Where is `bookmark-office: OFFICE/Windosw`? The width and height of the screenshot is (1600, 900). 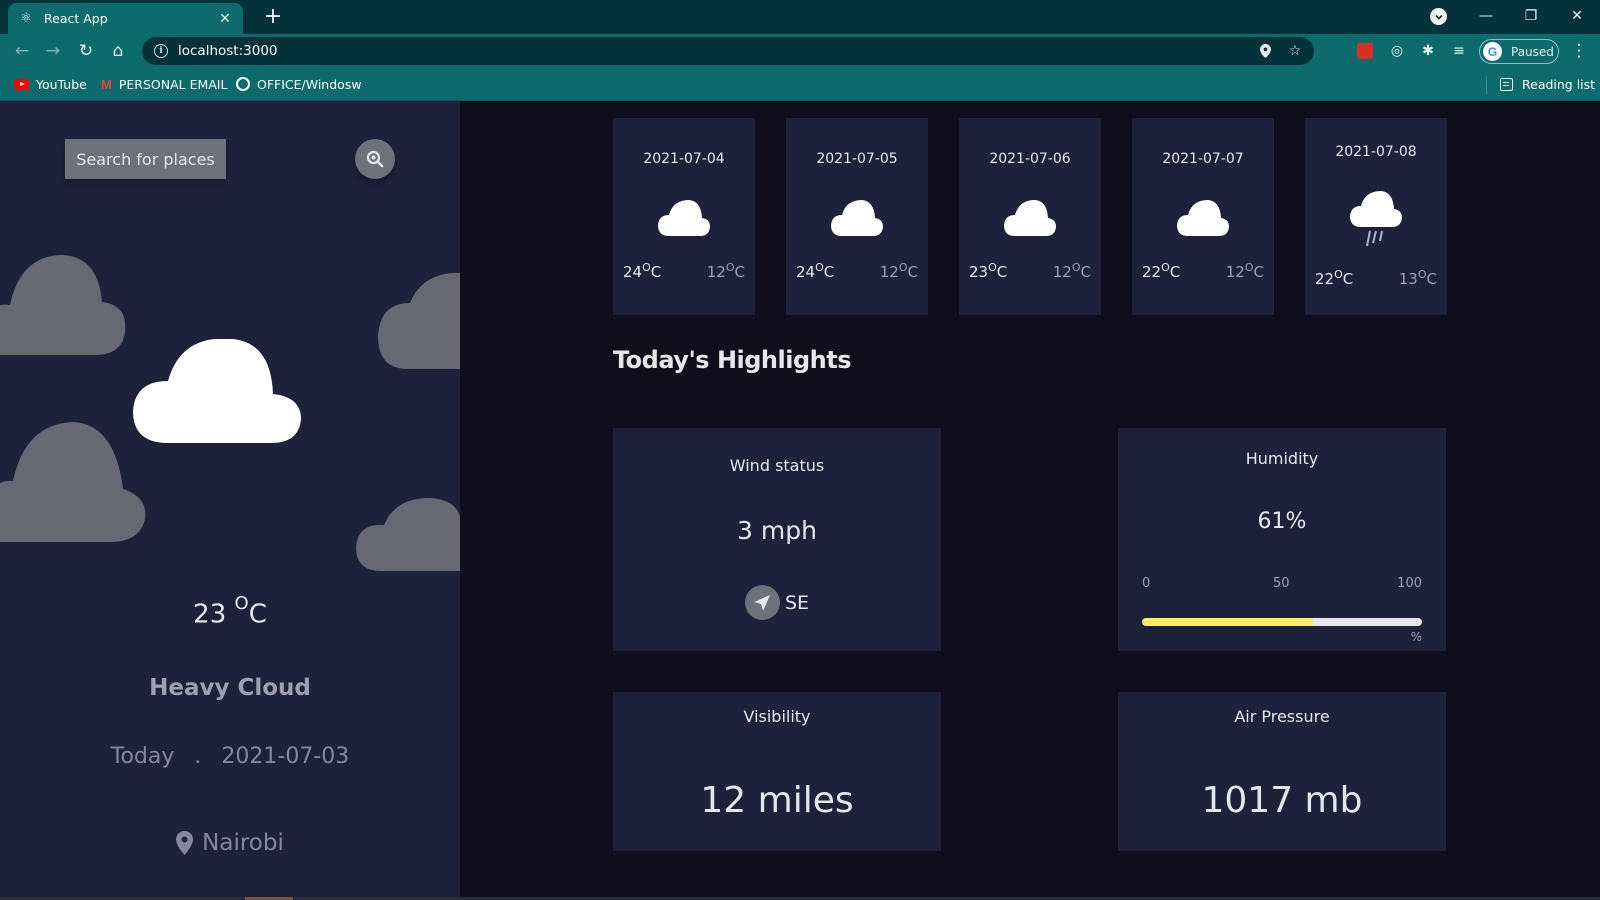
bookmark-office: OFFICE/Windosw is located at coordinates (299, 84).